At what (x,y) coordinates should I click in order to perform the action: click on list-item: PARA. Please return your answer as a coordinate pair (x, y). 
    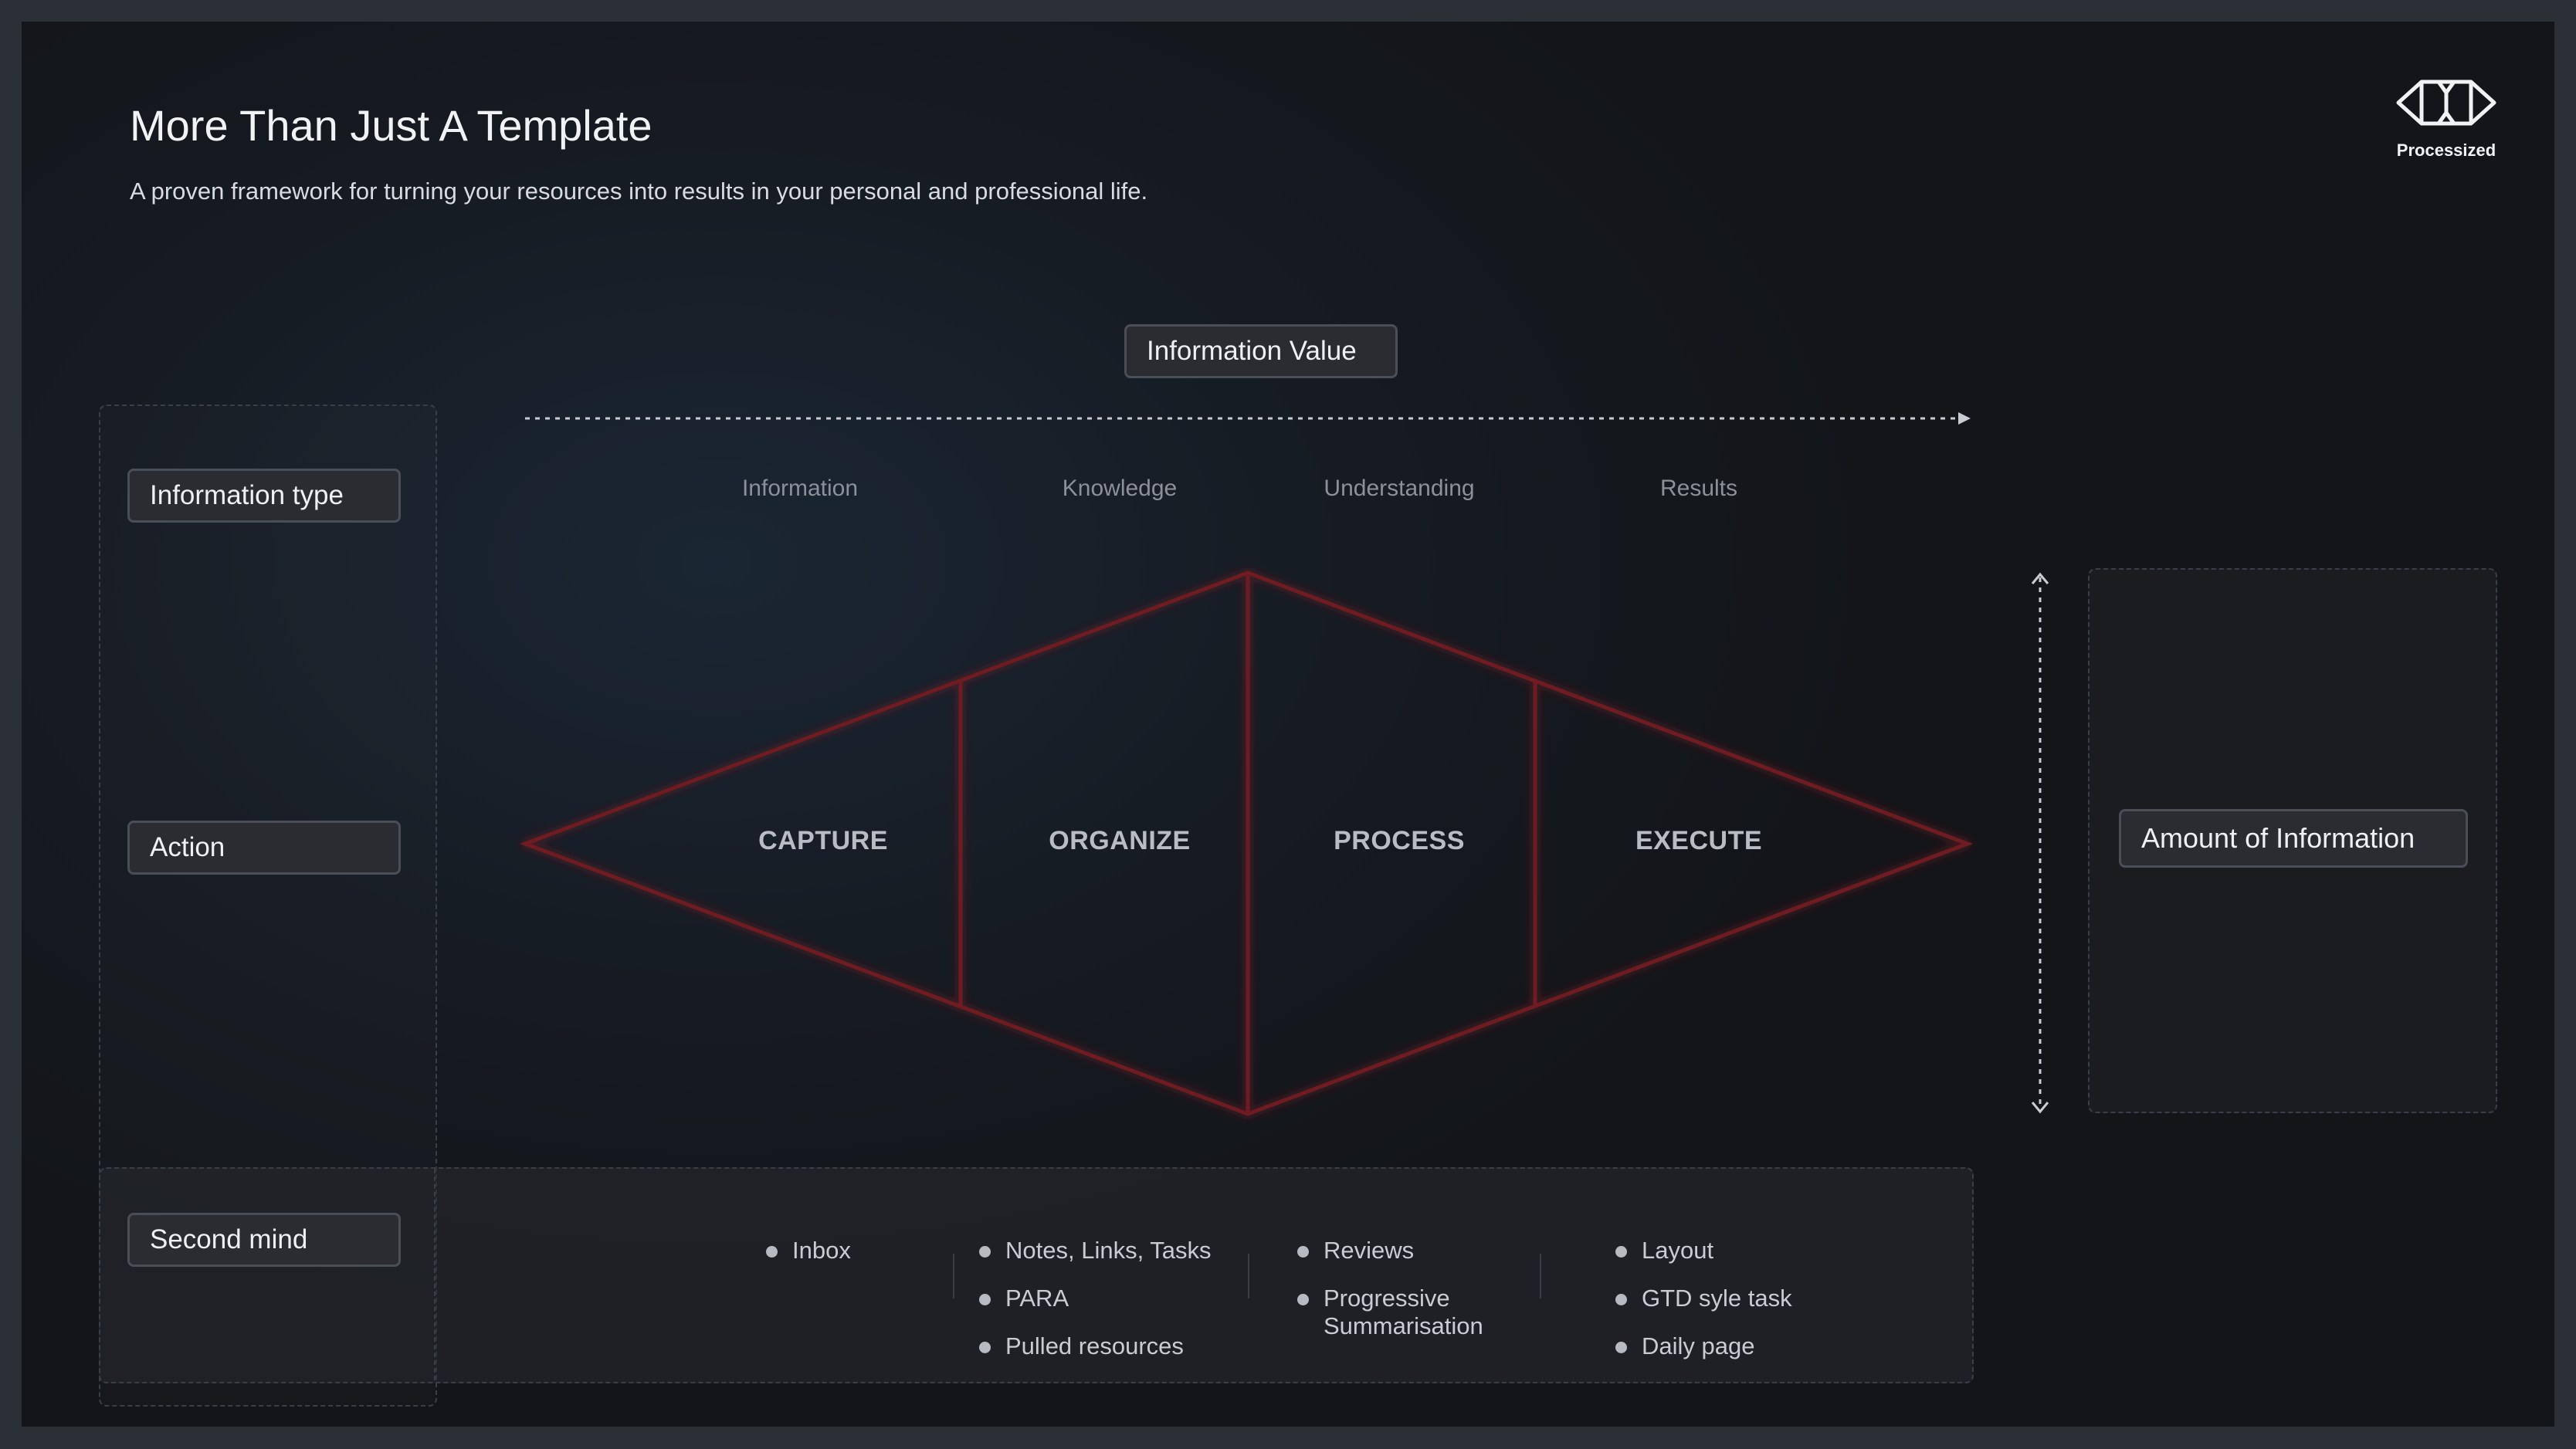
    Looking at the image, I should click on (1118, 1298).